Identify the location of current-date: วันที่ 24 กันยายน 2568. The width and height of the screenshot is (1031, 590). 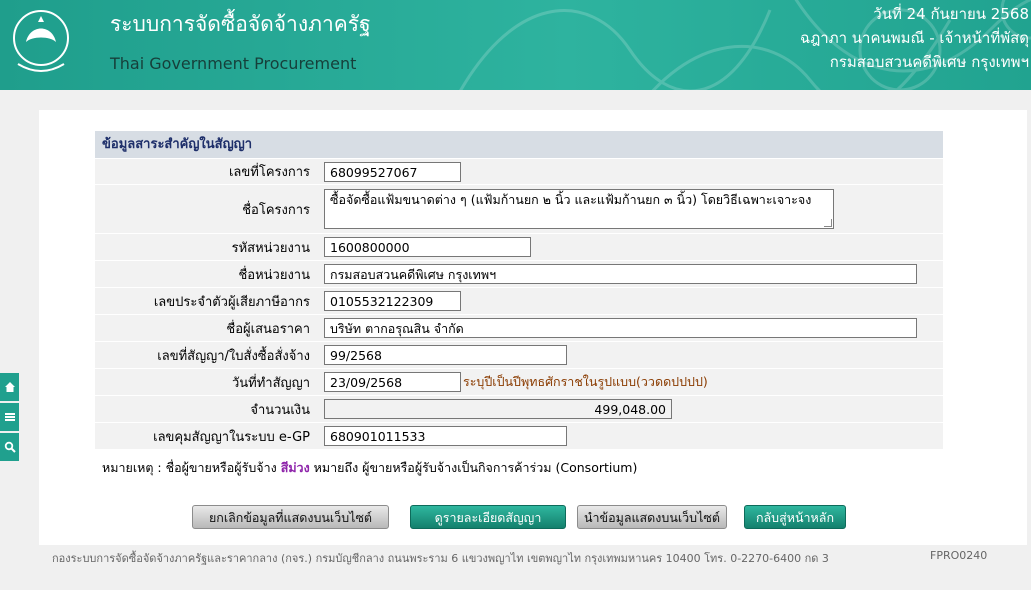
(951, 14).